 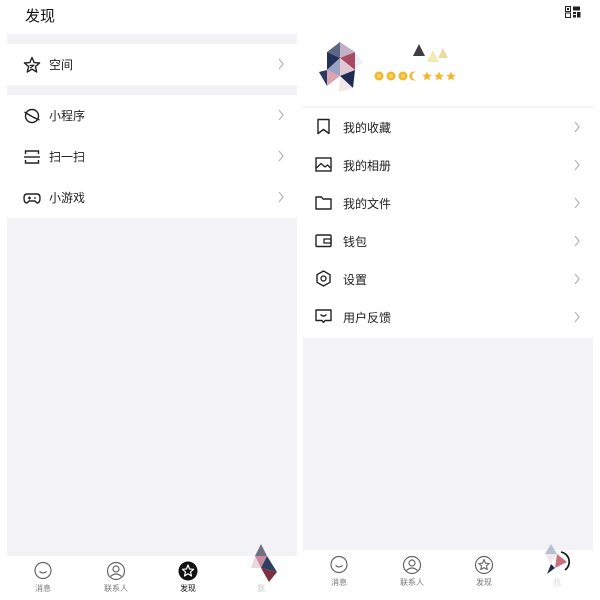 What do you see at coordinates (323, 316) in the screenshot?
I see `feedback-icon` at bounding box center [323, 316].